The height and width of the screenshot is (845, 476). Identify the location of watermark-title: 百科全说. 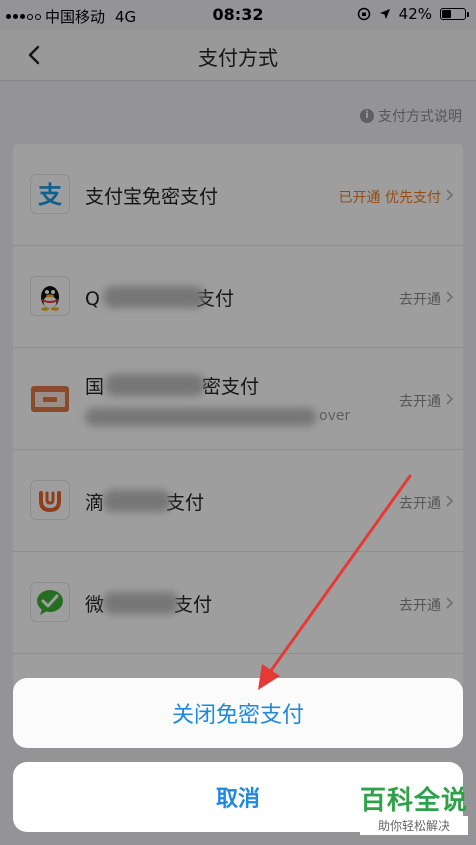
(413, 801).